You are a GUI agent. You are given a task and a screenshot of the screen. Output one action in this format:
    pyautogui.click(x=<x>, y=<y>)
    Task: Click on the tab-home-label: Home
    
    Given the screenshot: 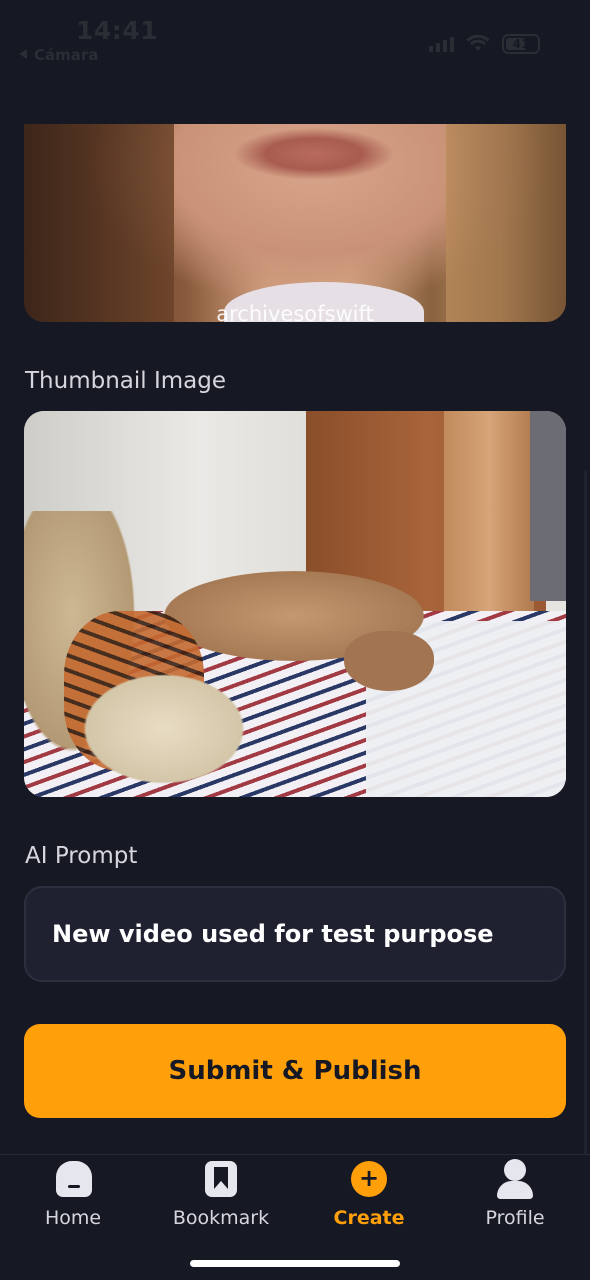 What is the action you would take?
    pyautogui.click(x=73, y=1218)
    